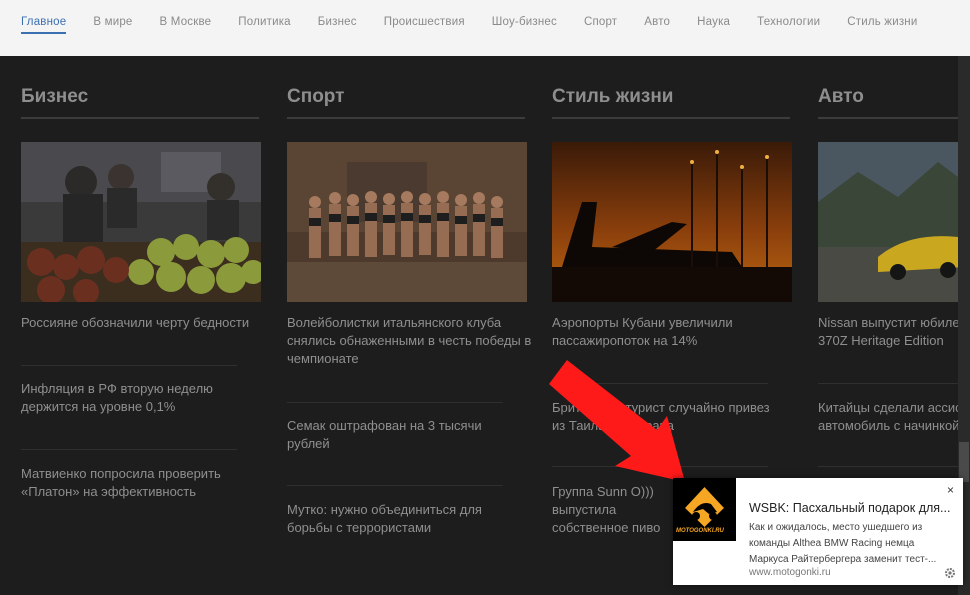 This screenshot has height=595, width=970. Describe the element at coordinates (657, 24) in the screenshot. I see `nav-item-auto: Авто` at that location.